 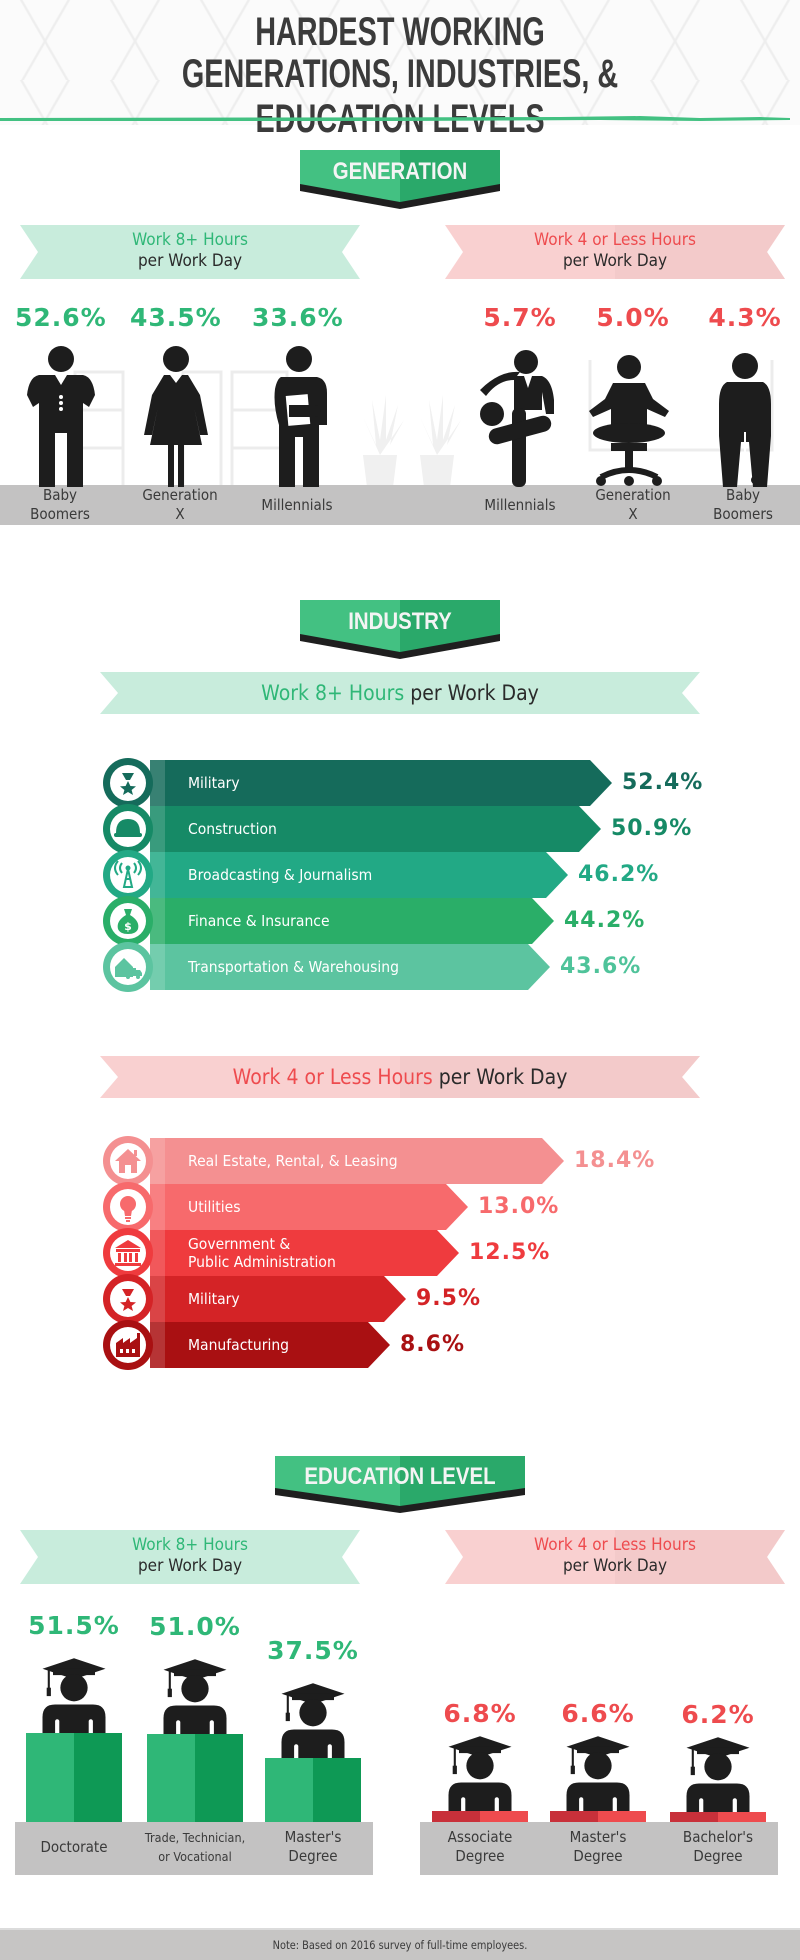 I want to click on industry-label: Transportation & Warehousing, so click(x=293, y=967).